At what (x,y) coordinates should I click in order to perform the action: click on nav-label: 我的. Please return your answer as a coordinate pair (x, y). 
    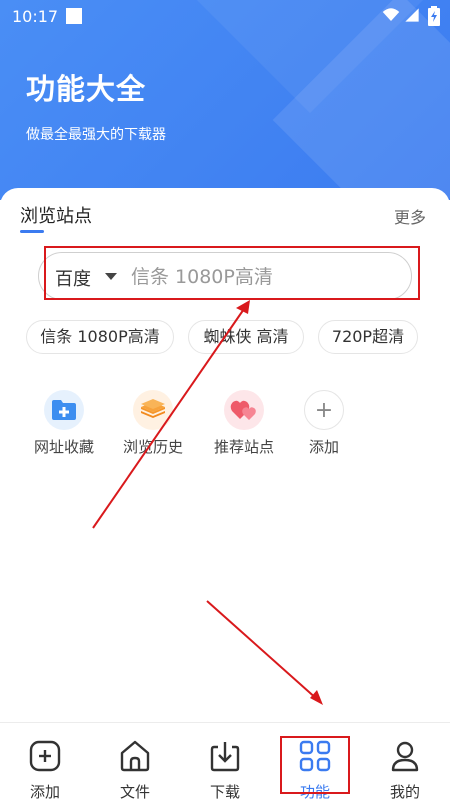
    Looking at the image, I should click on (404, 791).